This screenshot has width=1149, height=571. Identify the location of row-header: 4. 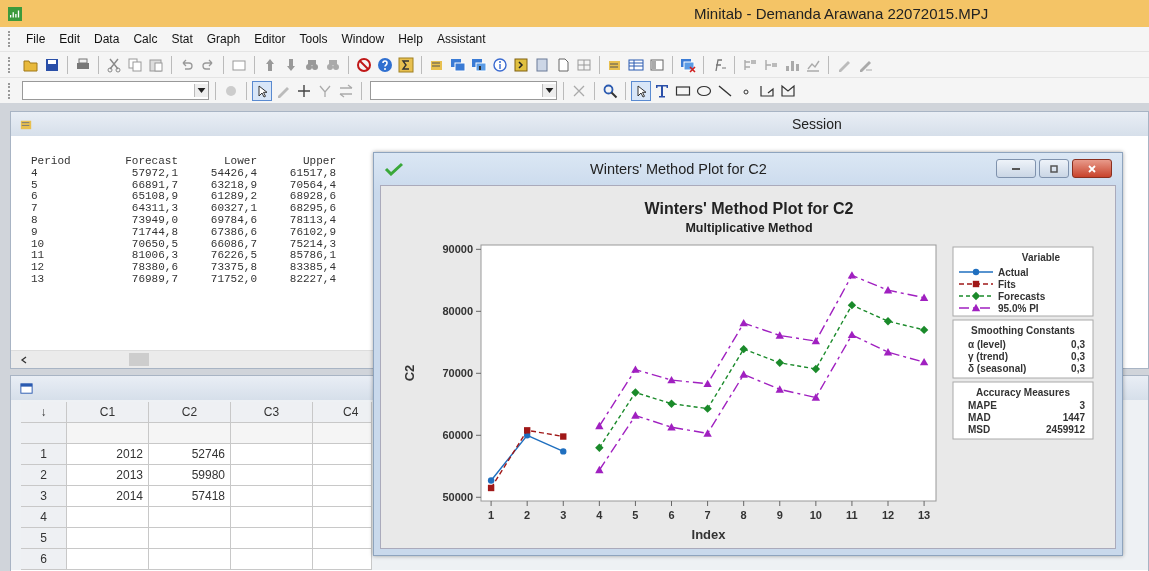
(44, 517).